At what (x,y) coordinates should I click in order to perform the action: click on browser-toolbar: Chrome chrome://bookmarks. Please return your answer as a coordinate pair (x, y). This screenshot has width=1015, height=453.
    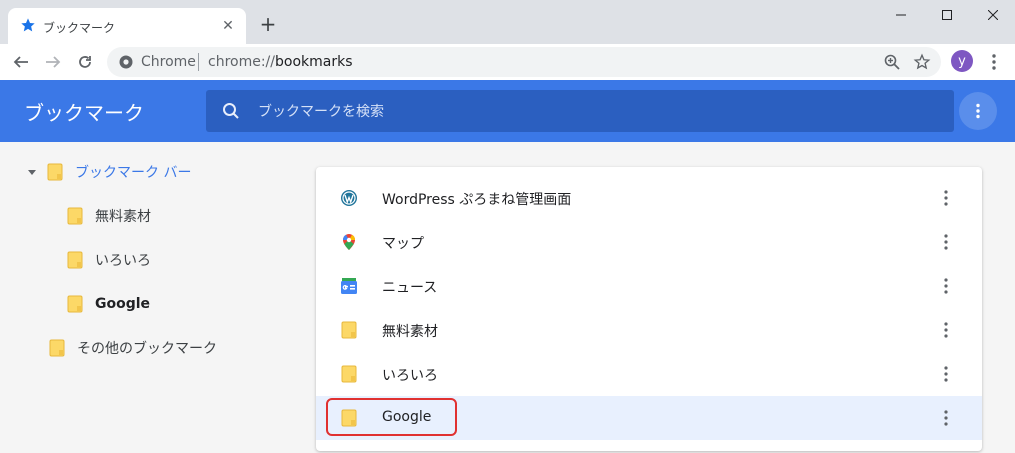
    Looking at the image, I should click on (507, 62).